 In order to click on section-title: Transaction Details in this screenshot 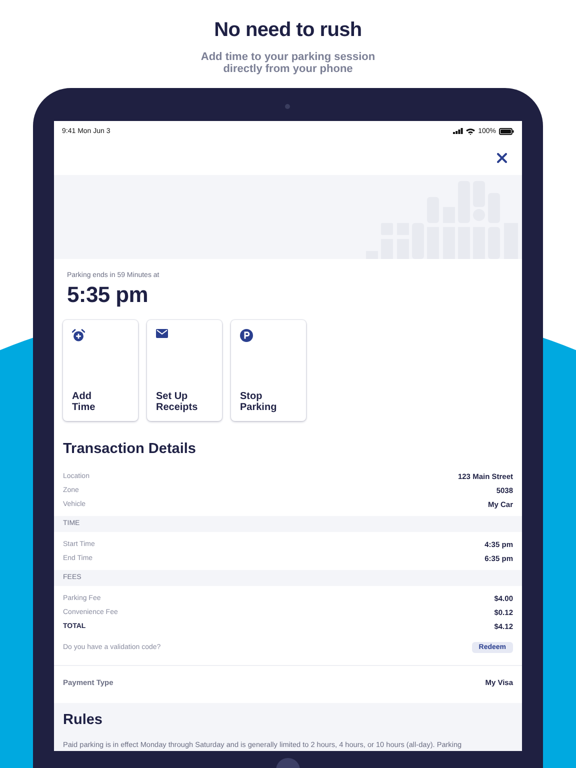, I will do `click(130, 449)`.